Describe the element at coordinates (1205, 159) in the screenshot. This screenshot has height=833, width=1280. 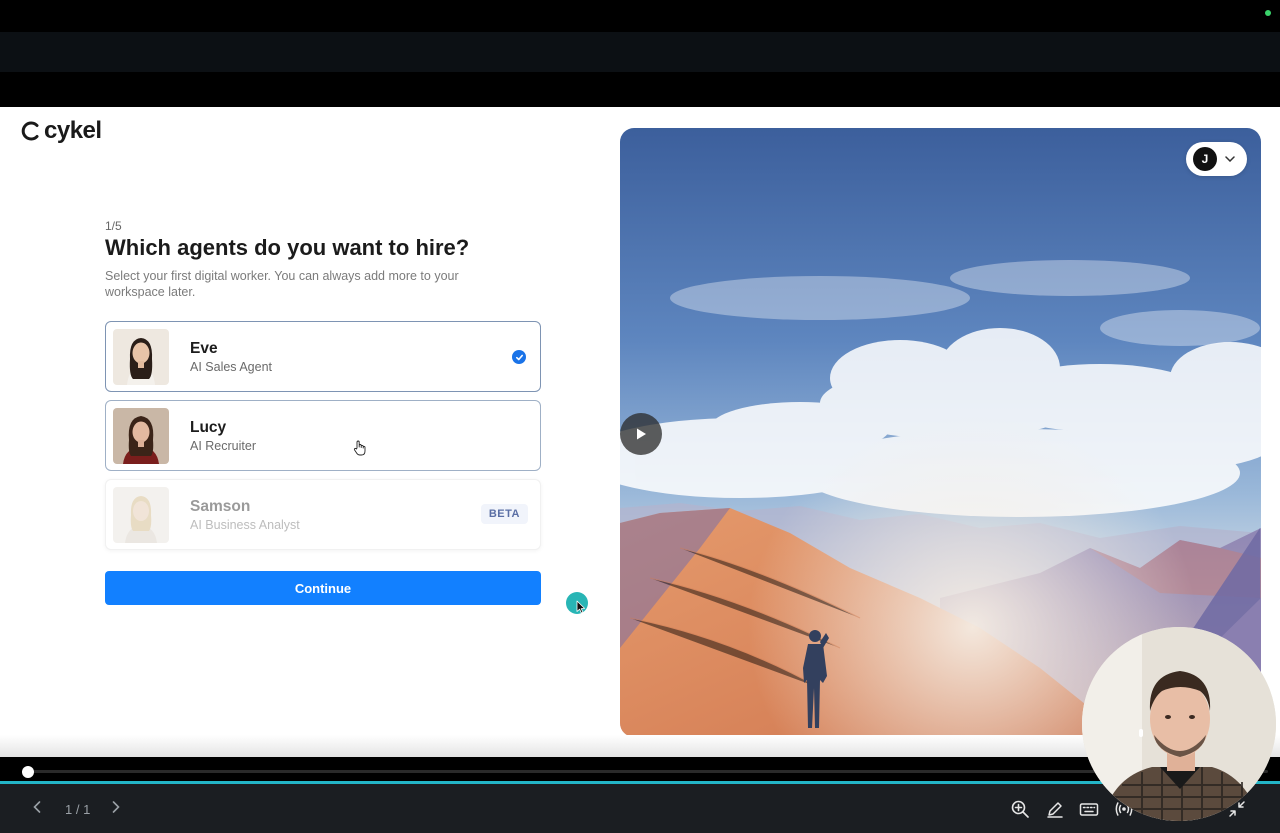
I see `user-avatar: J` at that location.